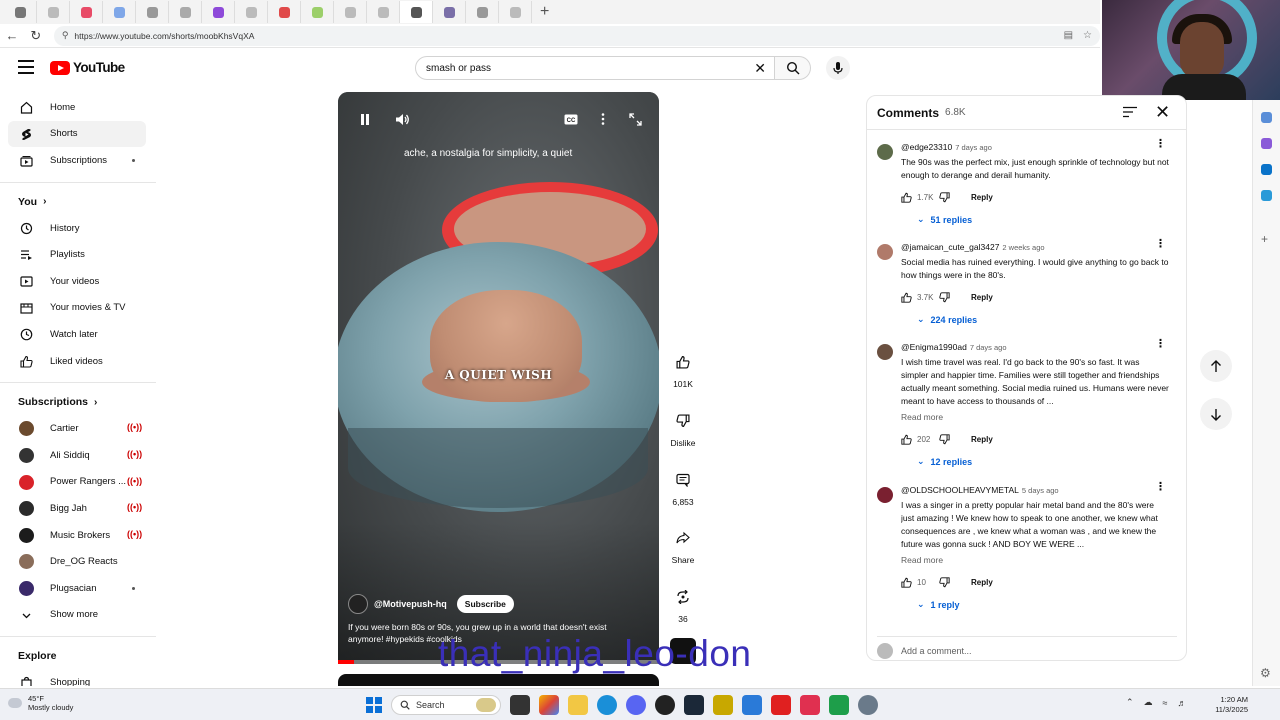  What do you see at coordinates (78, 308) in the screenshot?
I see `sidebar-item-your-movies: Your movies & TV` at bounding box center [78, 308].